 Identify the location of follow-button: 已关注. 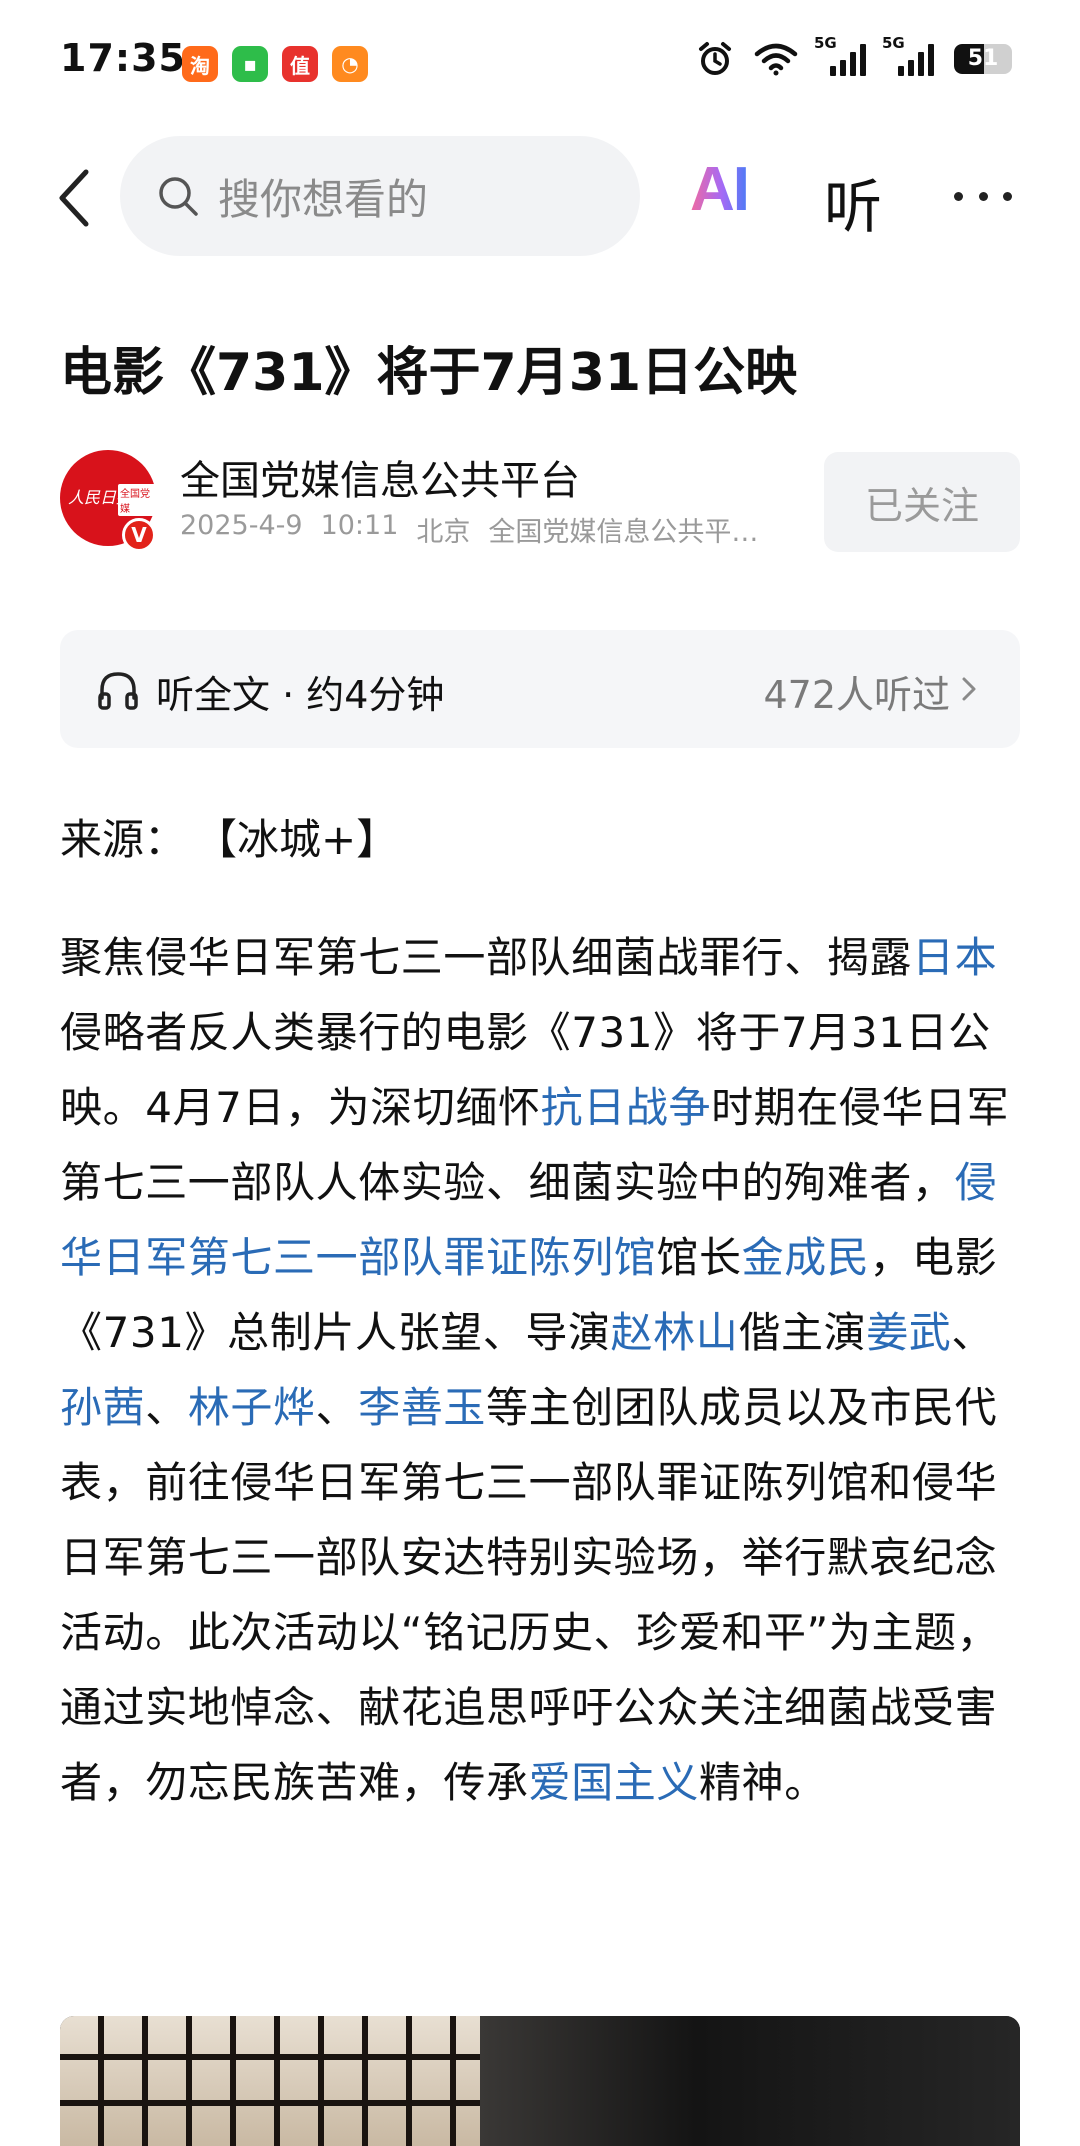
(922, 502).